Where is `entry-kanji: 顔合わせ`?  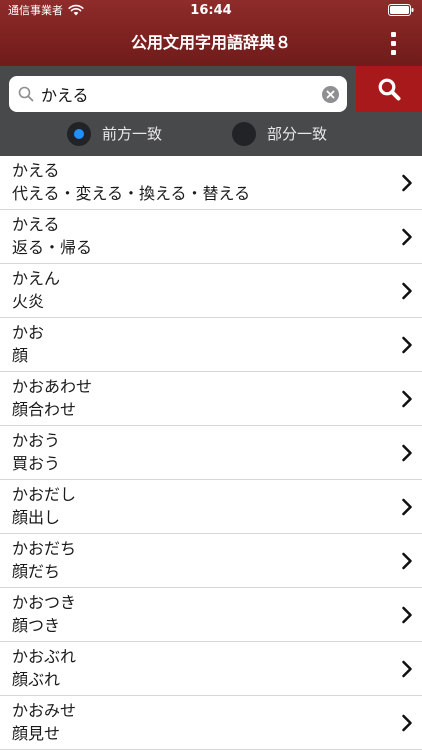 entry-kanji: 顔合わせ is located at coordinates (44, 409).